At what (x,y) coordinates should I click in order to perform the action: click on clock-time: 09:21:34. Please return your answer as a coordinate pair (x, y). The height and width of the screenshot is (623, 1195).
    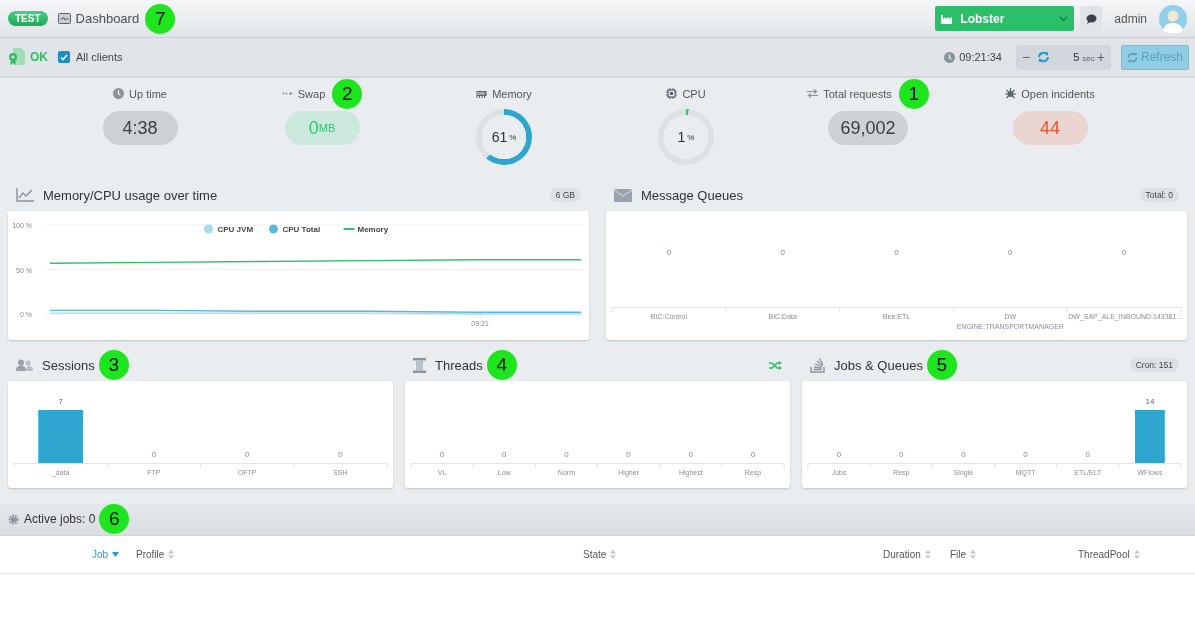
    Looking at the image, I should click on (980, 57).